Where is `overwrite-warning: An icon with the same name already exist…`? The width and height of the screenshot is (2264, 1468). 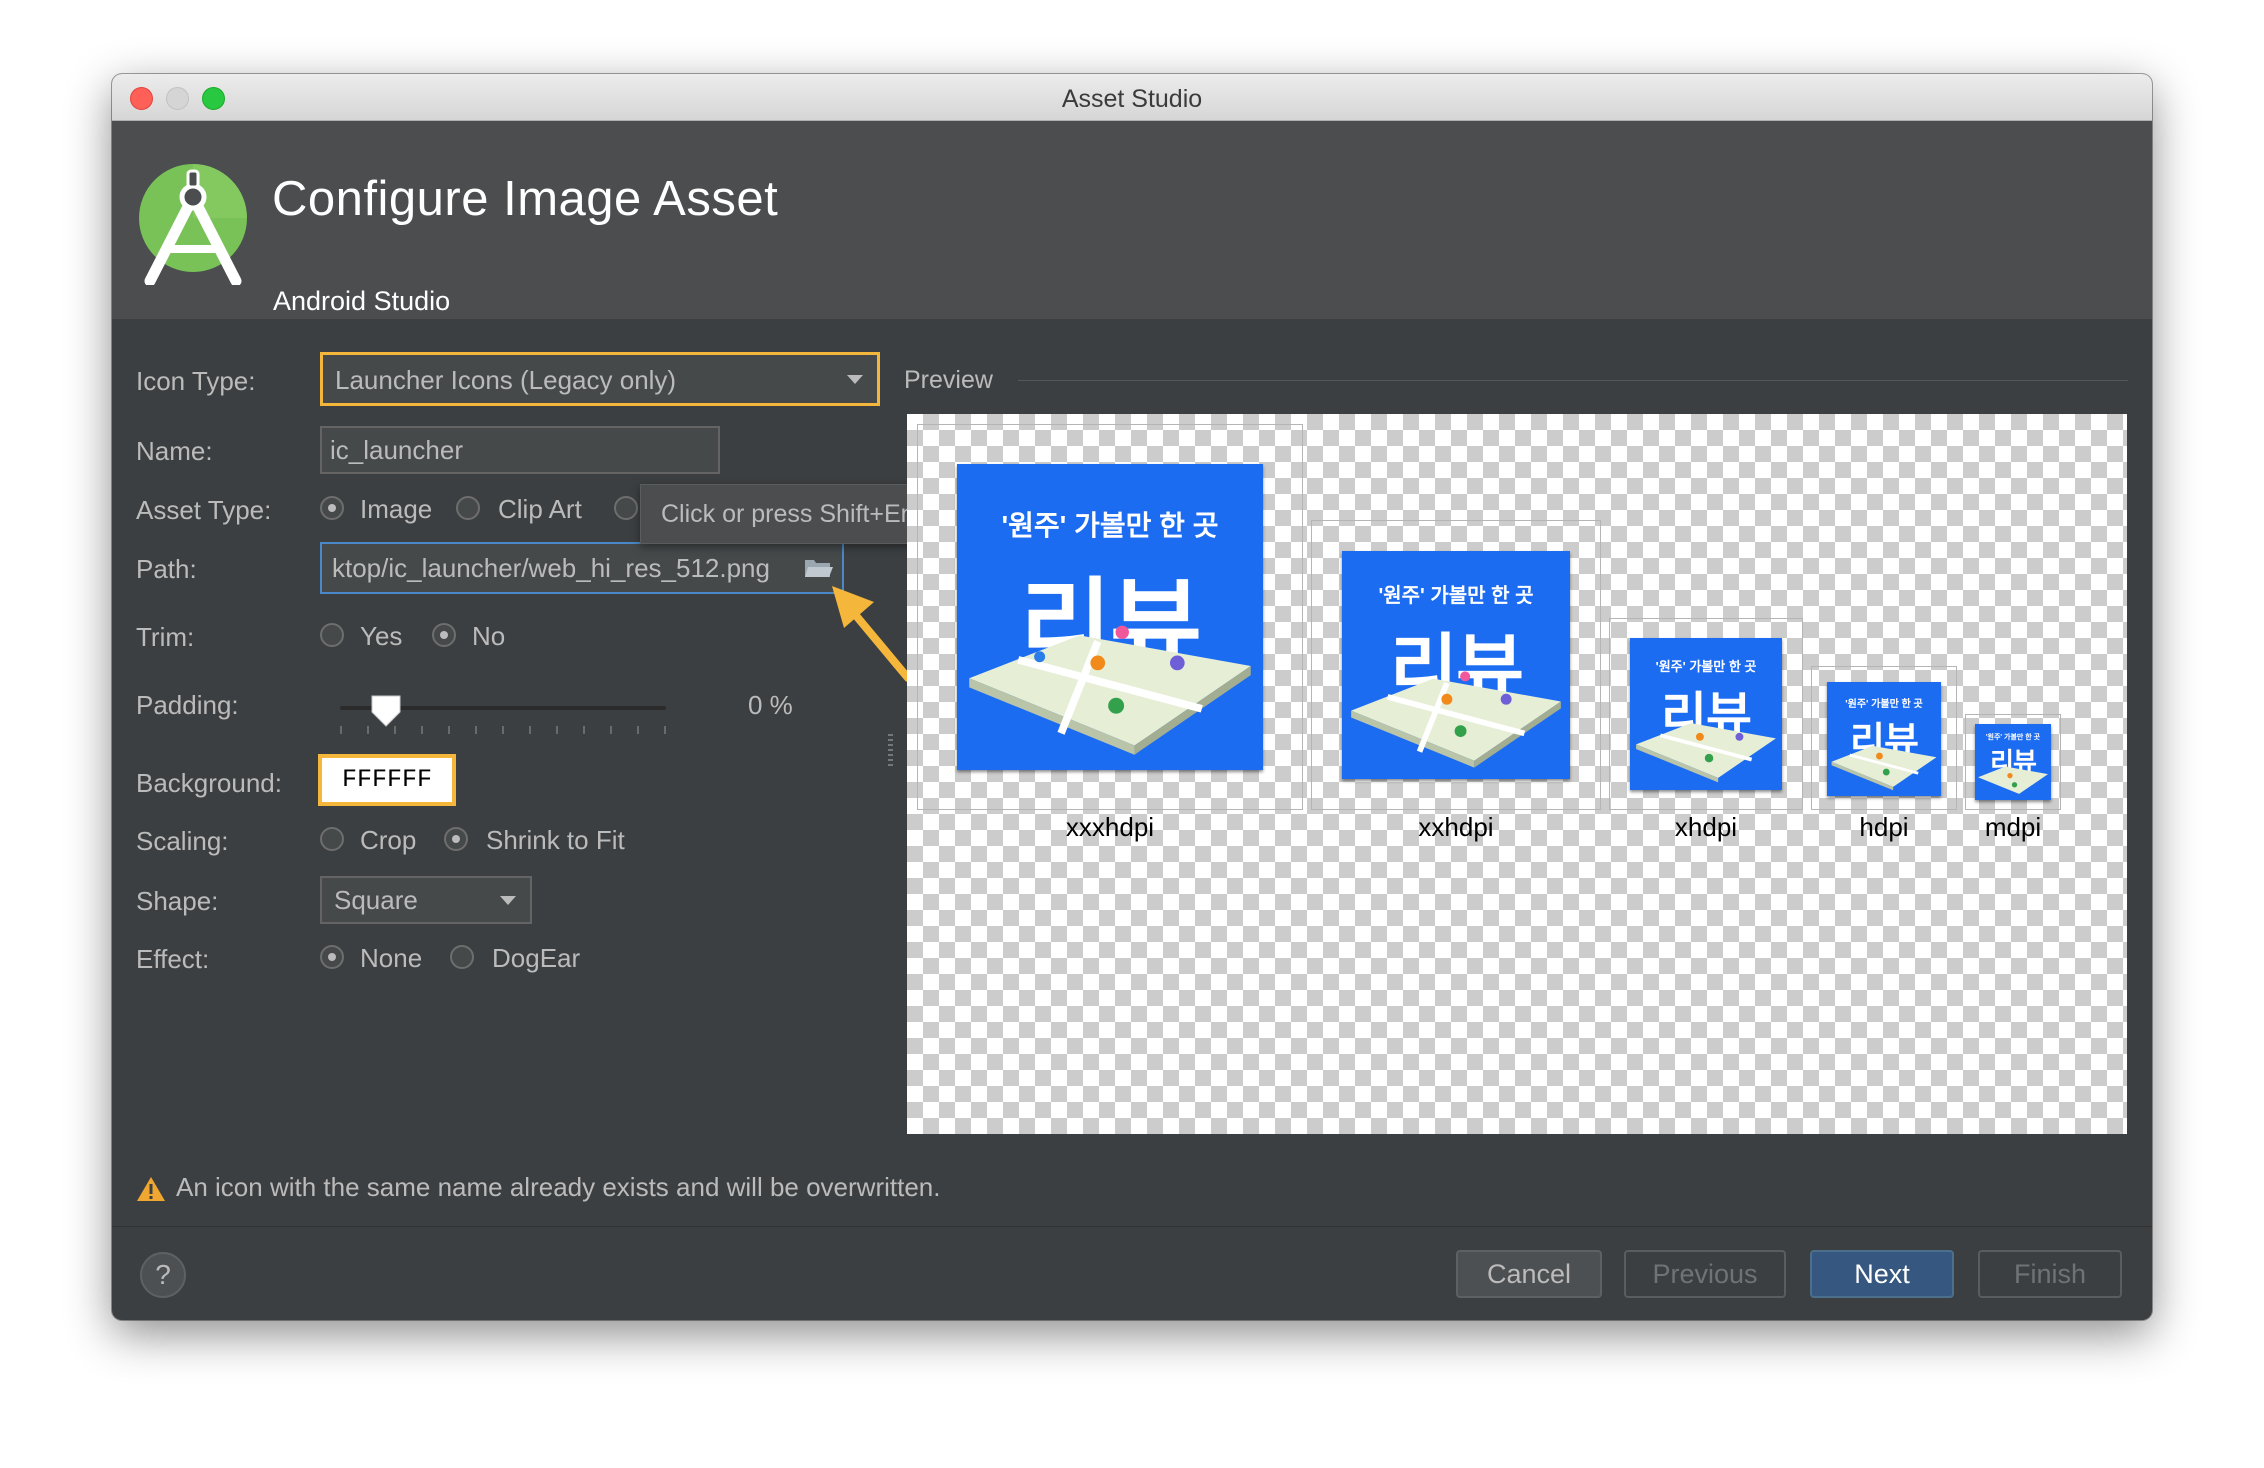
overwrite-warning: An icon with the same name already exist… is located at coordinates (558, 1187).